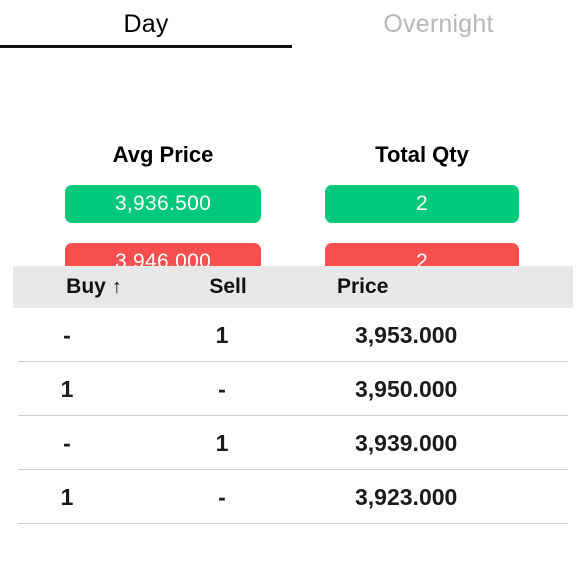 Image resolution: width=585 pixels, height=562 pixels. Describe the element at coordinates (292, 335) in the screenshot. I see `table-row: - 1 3,953.000` at that location.